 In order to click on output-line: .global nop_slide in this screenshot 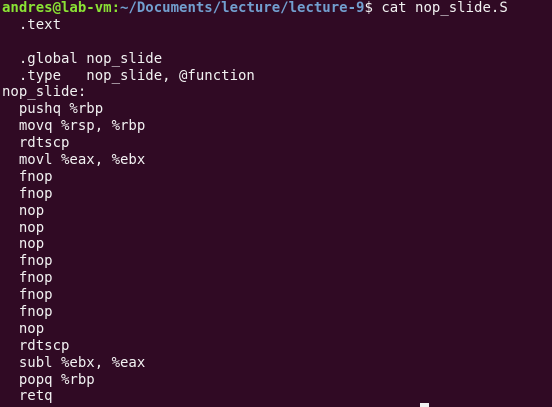, I will do `click(82, 58)`.